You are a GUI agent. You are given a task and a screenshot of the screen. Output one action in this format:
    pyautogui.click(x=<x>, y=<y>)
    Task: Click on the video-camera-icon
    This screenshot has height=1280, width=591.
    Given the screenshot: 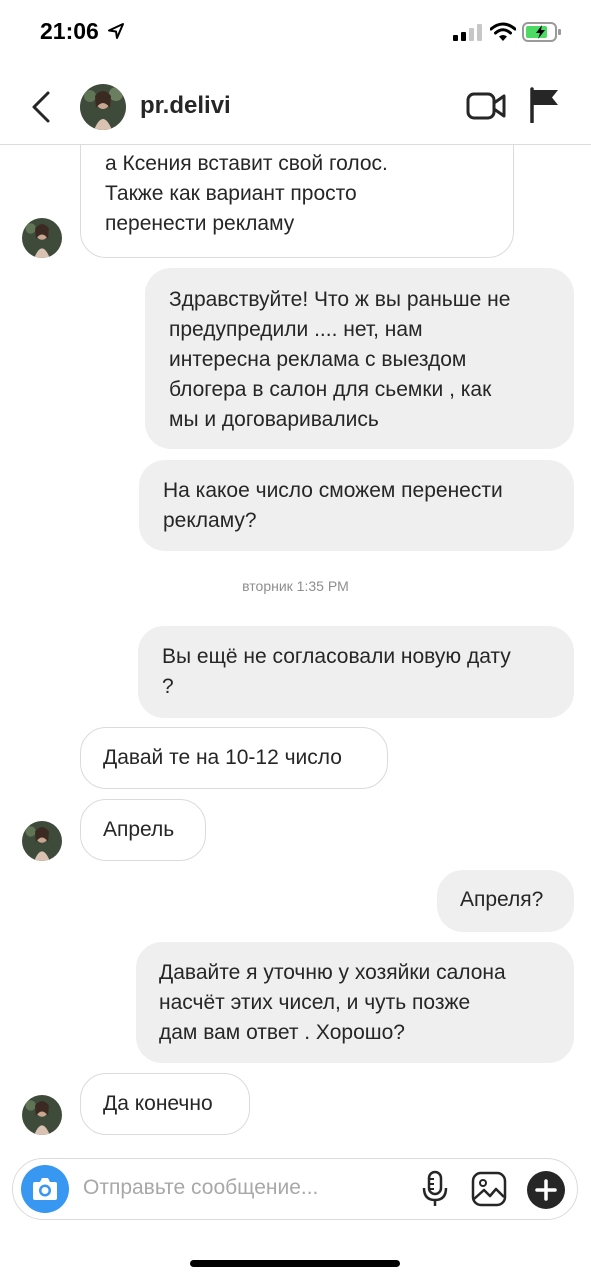 What is the action you would take?
    pyautogui.click(x=486, y=106)
    